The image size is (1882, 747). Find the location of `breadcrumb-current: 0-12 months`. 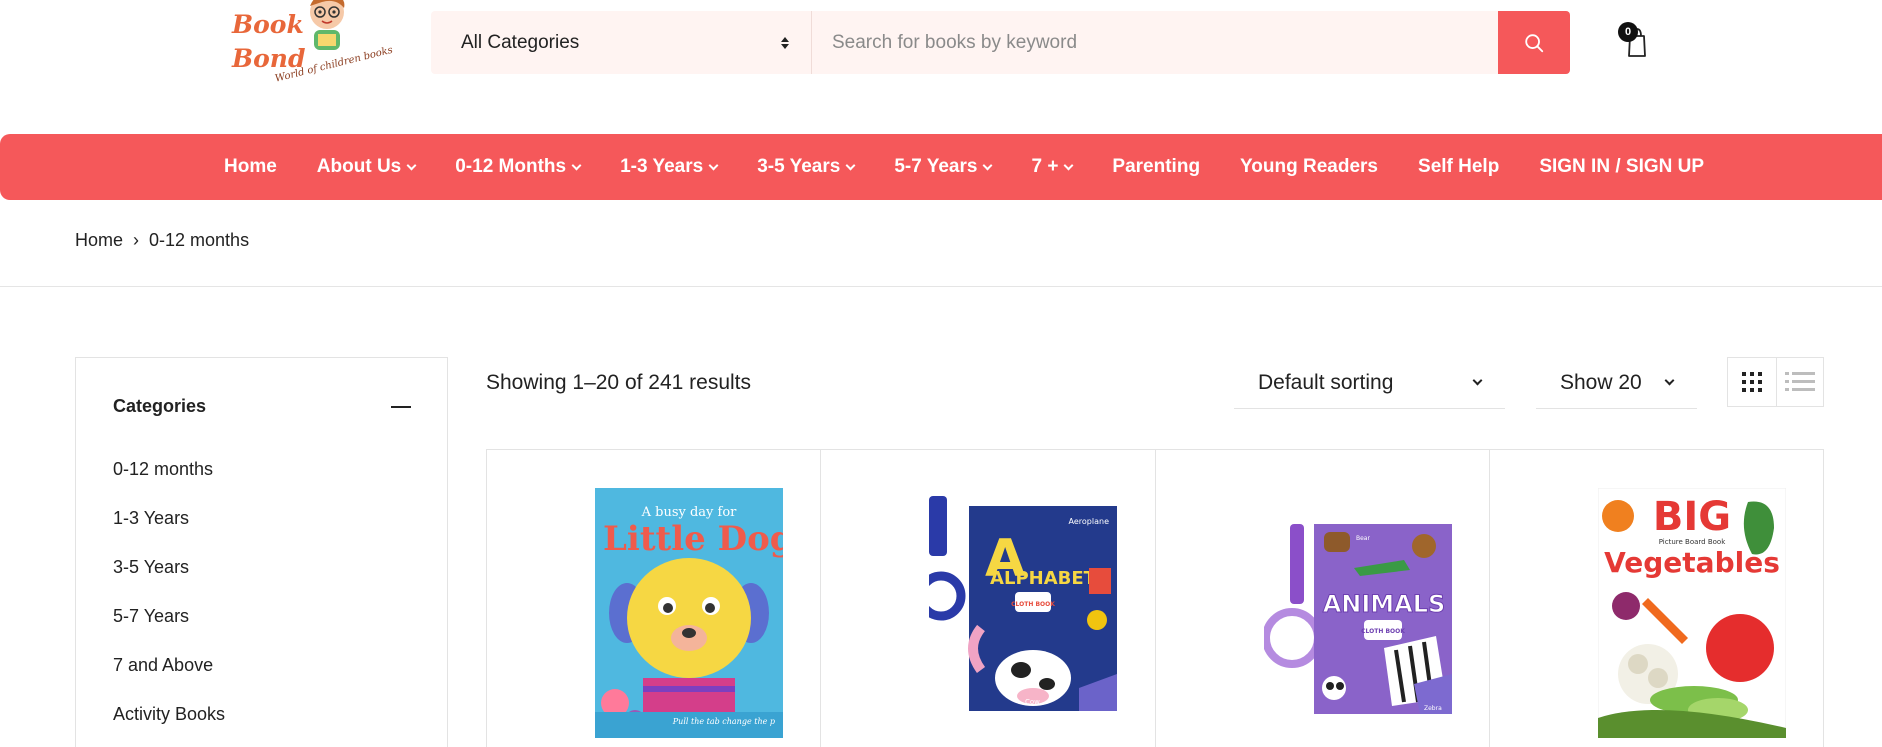

breadcrumb-current: 0-12 months is located at coordinates (199, 240).